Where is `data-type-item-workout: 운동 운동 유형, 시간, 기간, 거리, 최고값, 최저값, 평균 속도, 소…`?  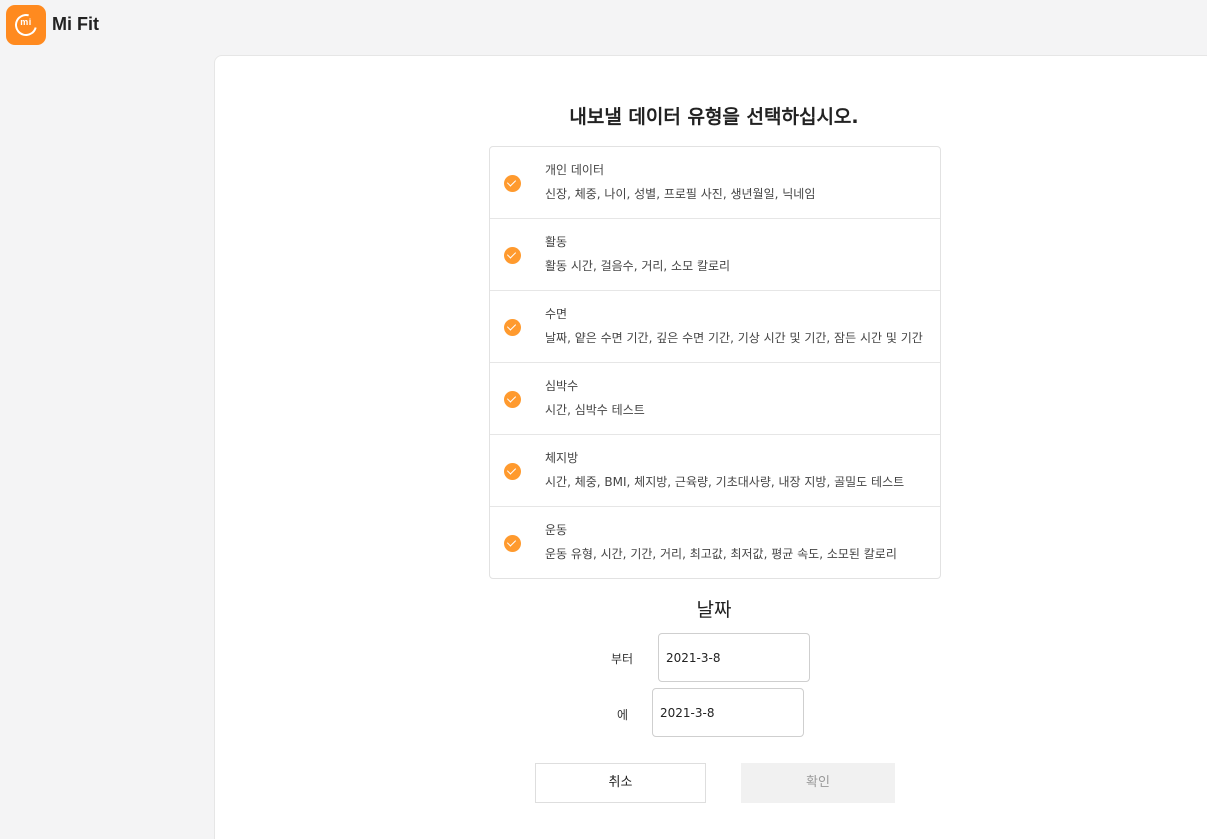
data-type-item-workout: 운동 운동 유형, 시간, 기간, 거리, 최고값, 최저값, 평균 속도, 소… is located at coordinates (715, 542).